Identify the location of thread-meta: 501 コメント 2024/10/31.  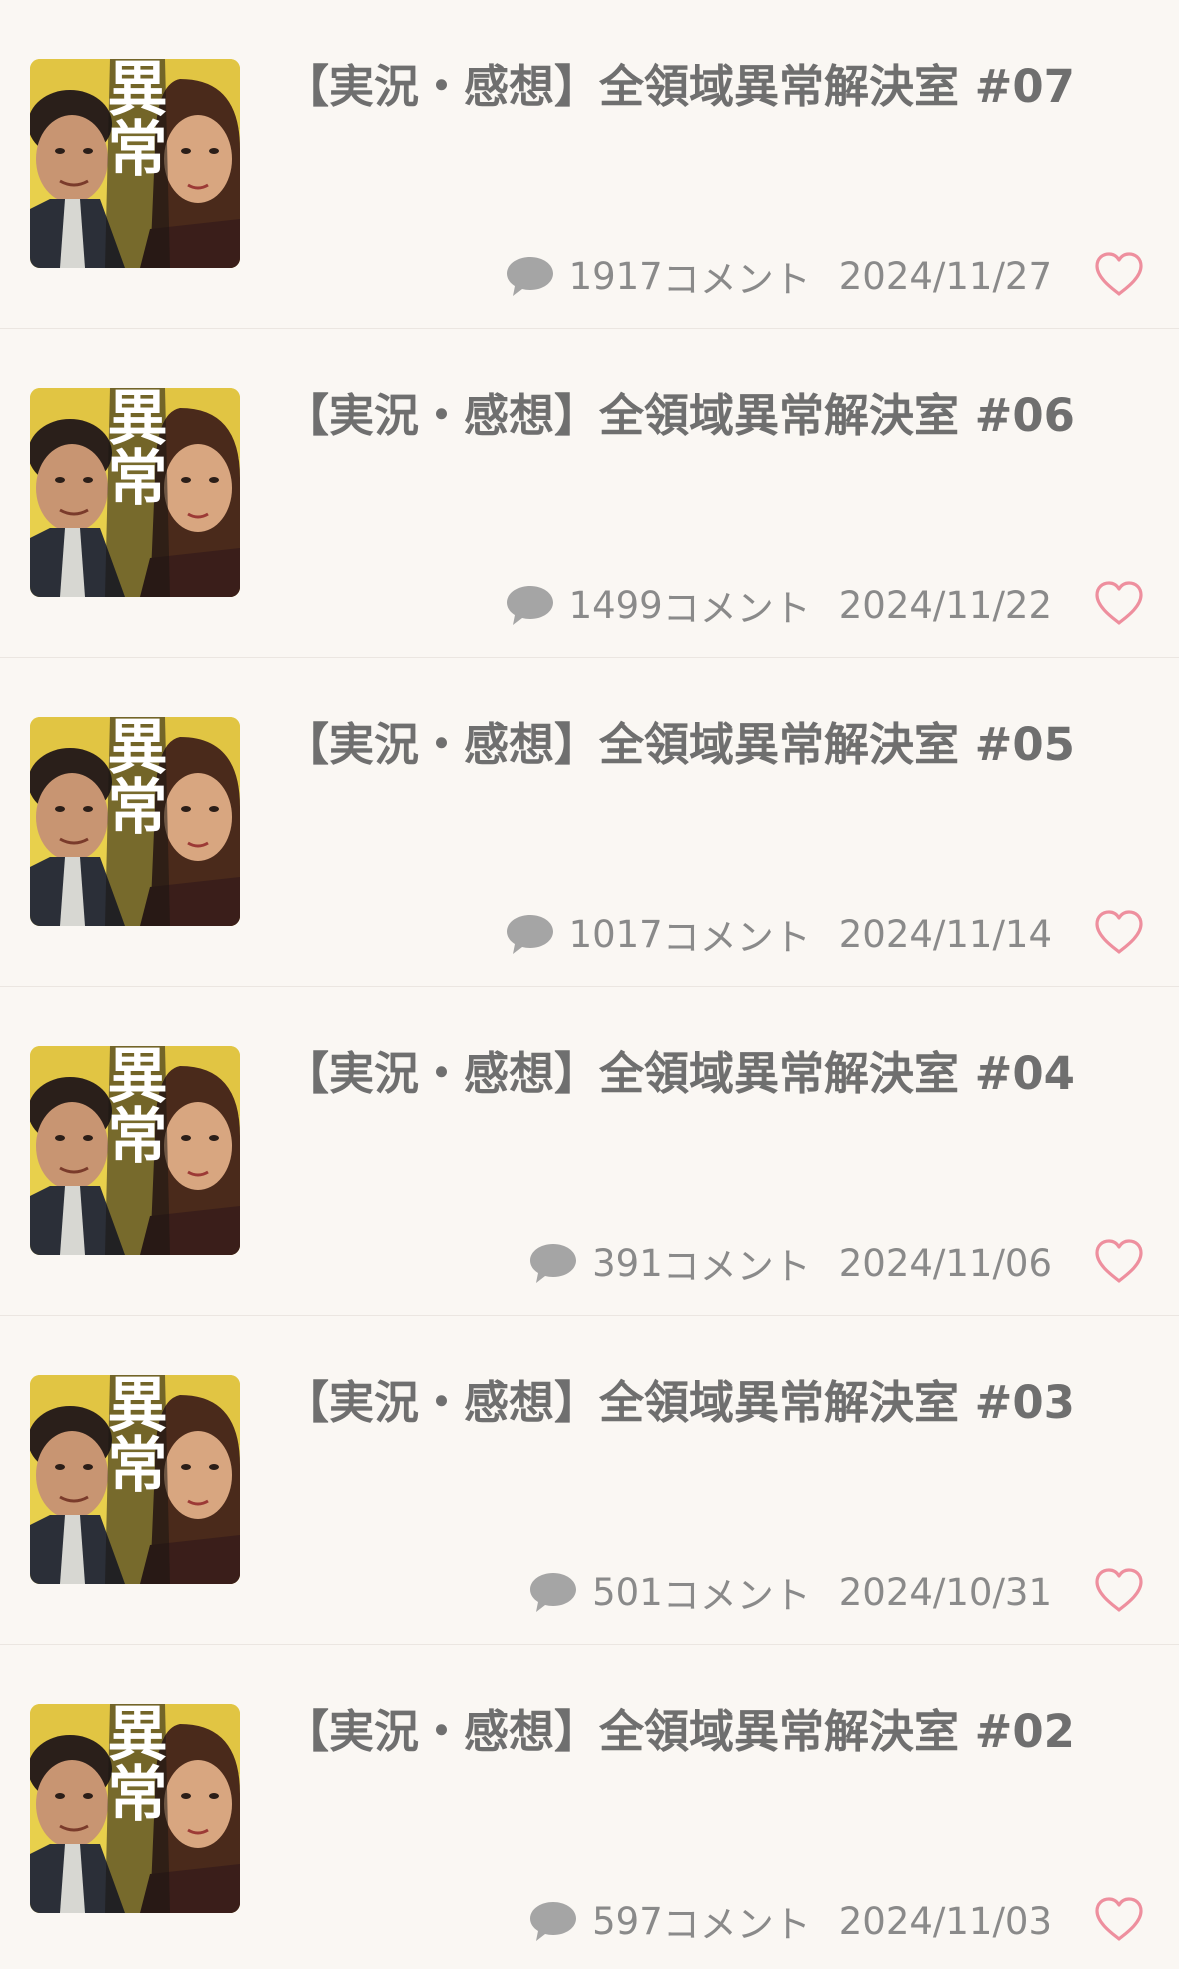
(790, 1592).